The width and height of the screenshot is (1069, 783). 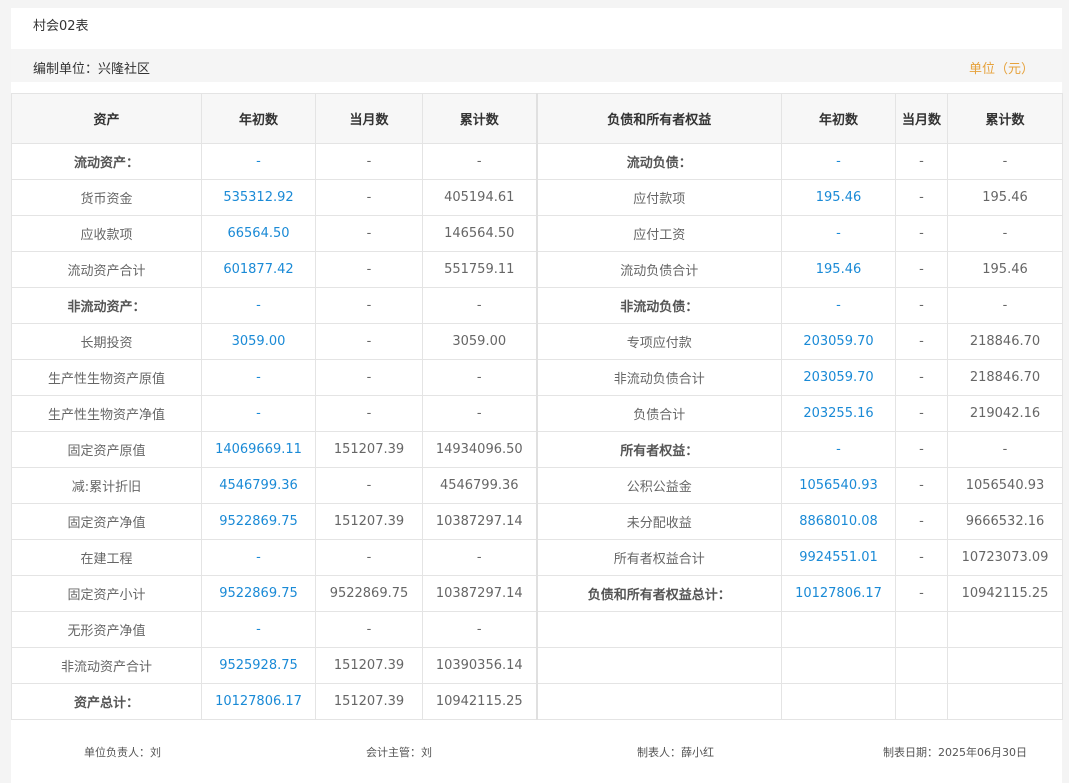 What do you see at coordinates (258, 485) in the screenshot?
I see `asset-begin-value: 4546799.36` at bounding box center [258, 485].